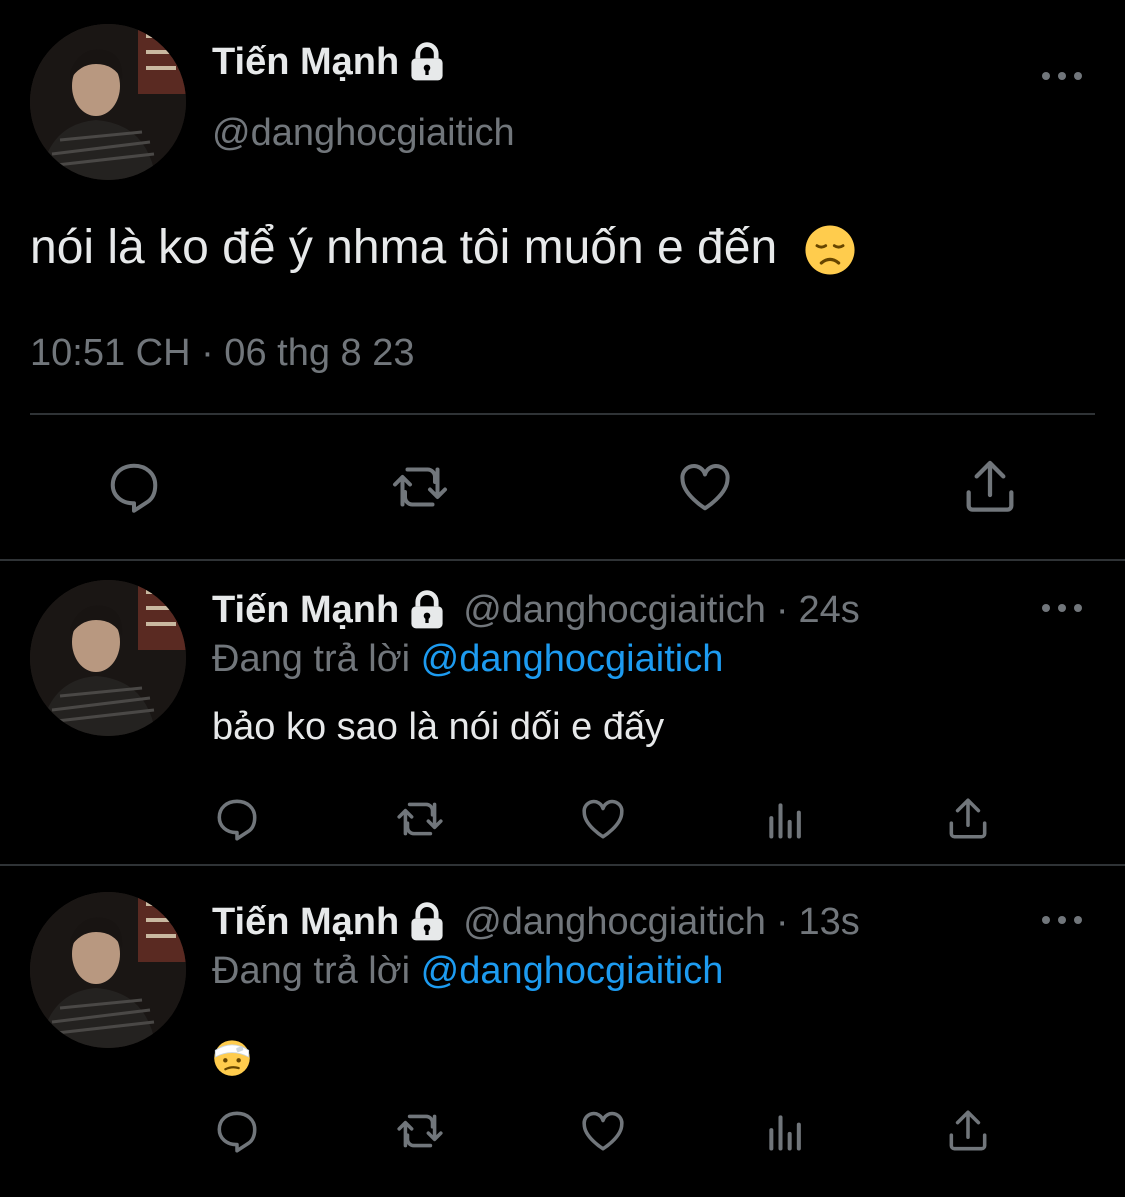 The image size is (1125, 1197). I want to click on tweet-timestamp: 10:51 CH · 06 thg 8 23, so click(222, 353).